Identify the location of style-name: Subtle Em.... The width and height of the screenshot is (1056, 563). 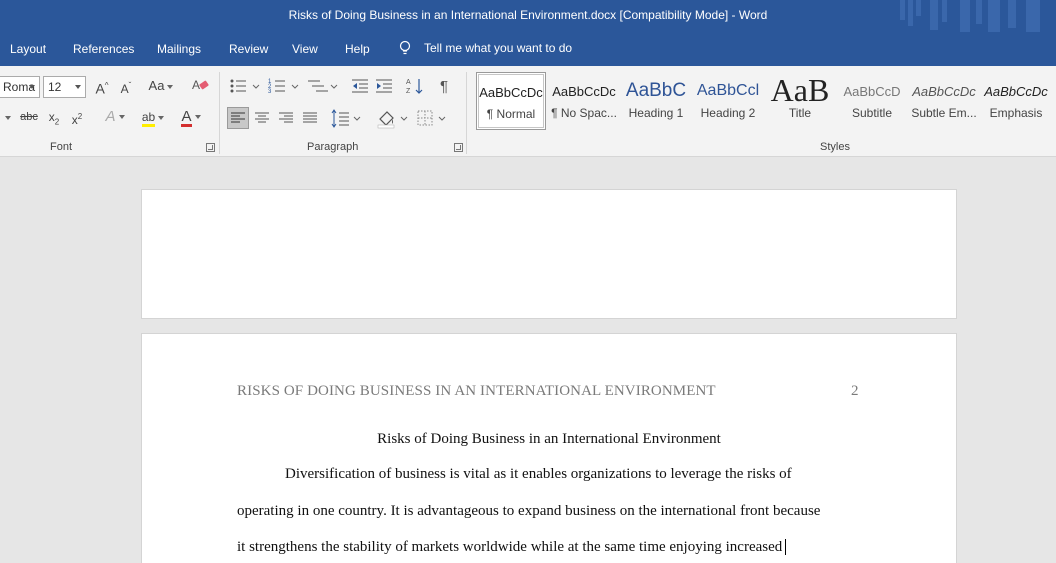
(944, 113).